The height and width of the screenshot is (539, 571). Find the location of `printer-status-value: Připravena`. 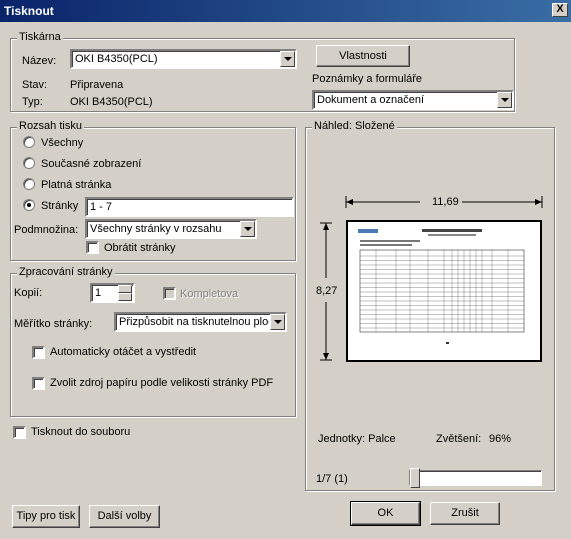

printer-status-value: Připravena is located at coordinates (97, 85).